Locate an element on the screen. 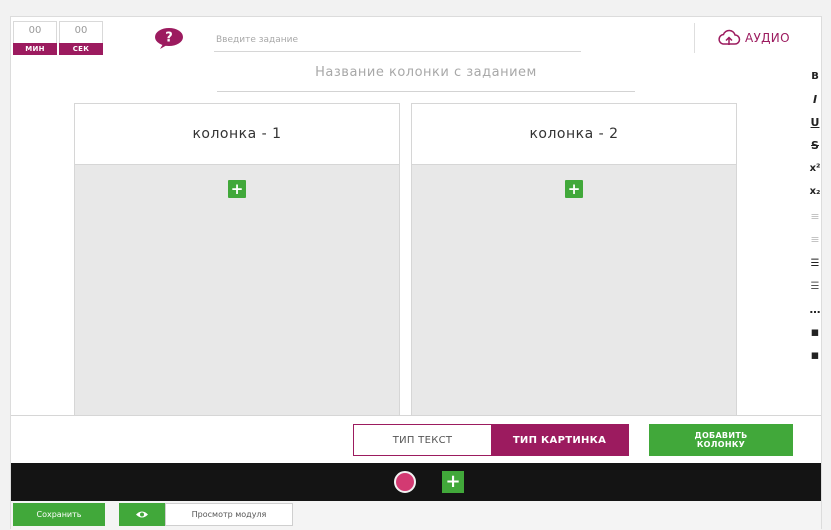  add-column-label-line1: ДОБАВИТЬ is located at coordinates (721, 435).